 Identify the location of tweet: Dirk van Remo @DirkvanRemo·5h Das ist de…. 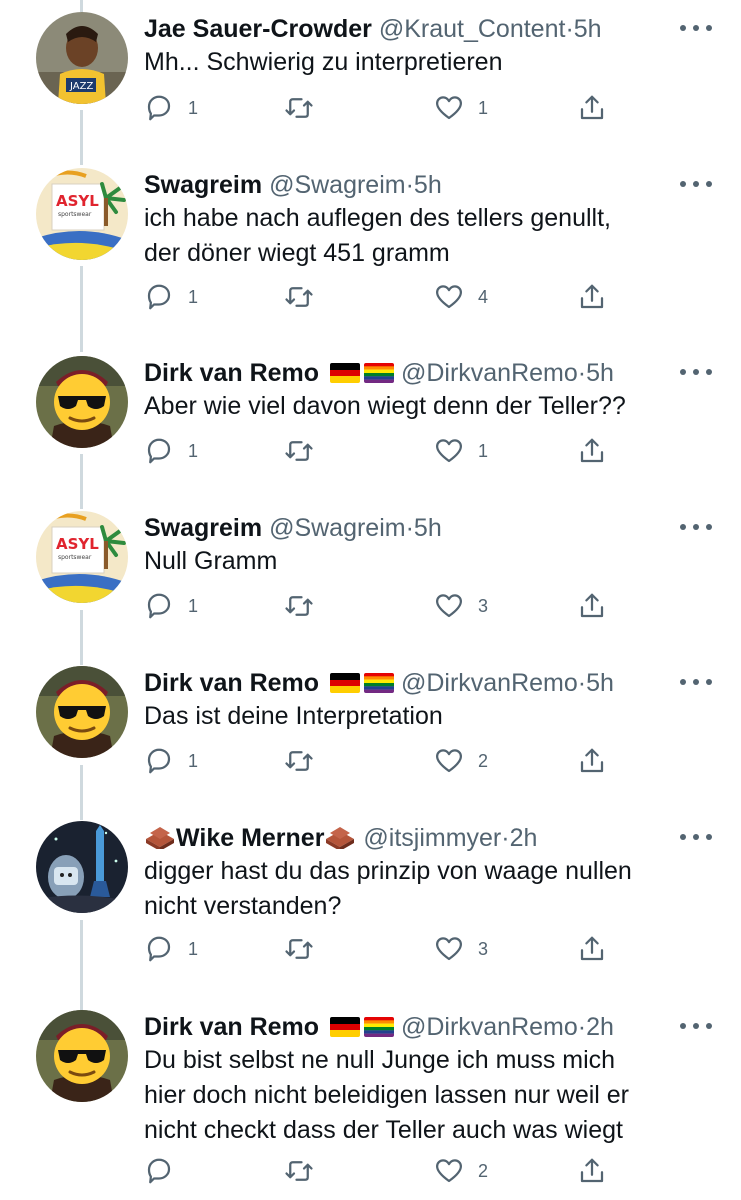
(370, 726).